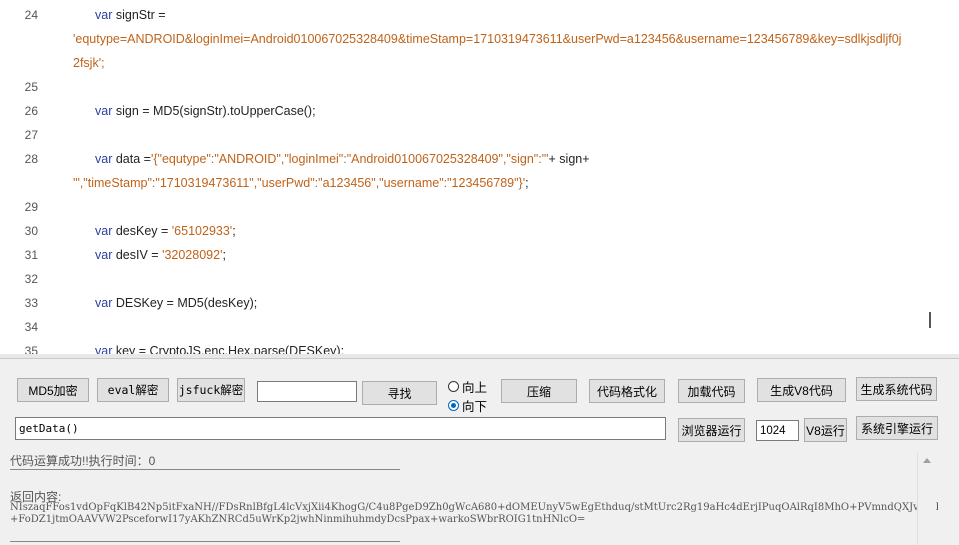  I want to click on code-token: sign = MD5(signStr).toUpperCase();, so click(214, 111).